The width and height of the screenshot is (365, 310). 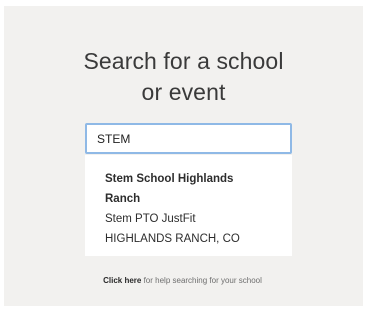 What do you see at coordinates (201, 280) in the screenshot?
I see `help-text-rest: for help searching for your school` at bounding box center [201, 280].